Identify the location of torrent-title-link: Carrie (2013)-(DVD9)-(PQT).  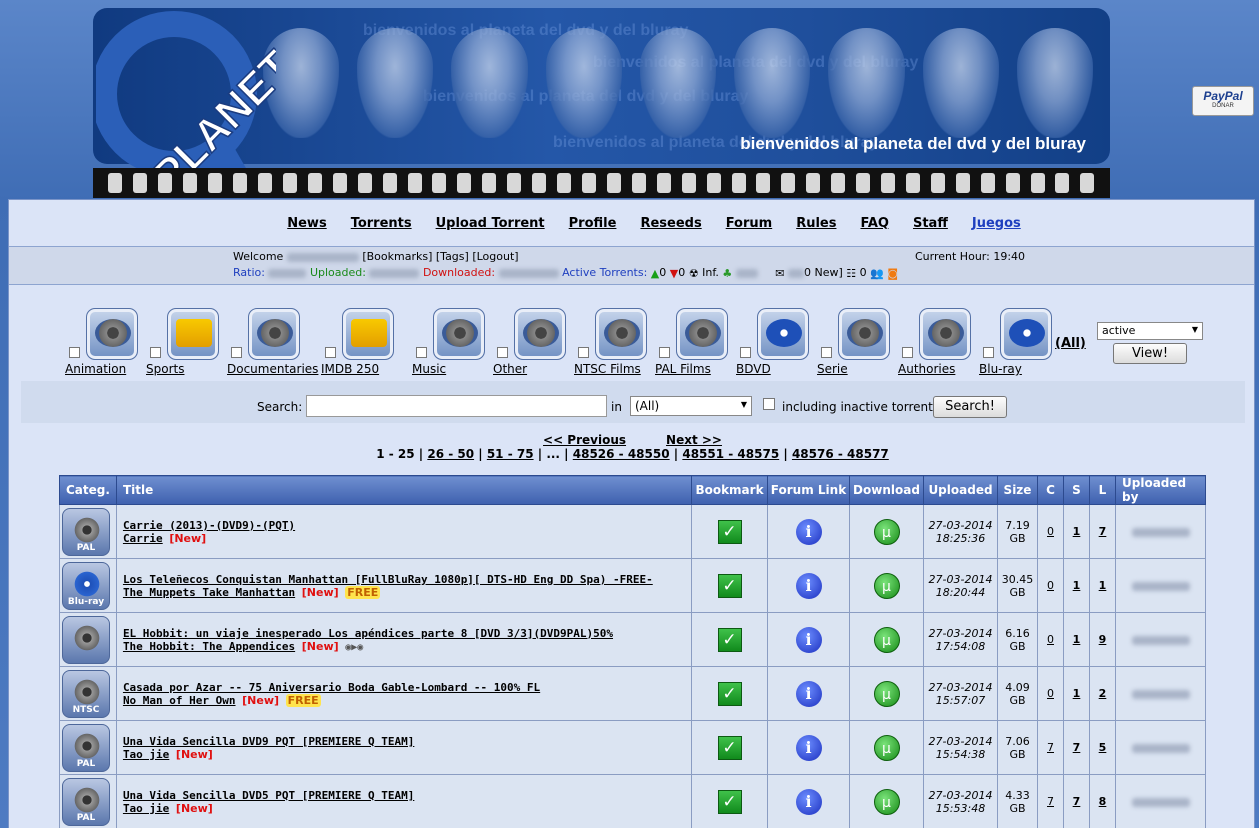
(209, 525).